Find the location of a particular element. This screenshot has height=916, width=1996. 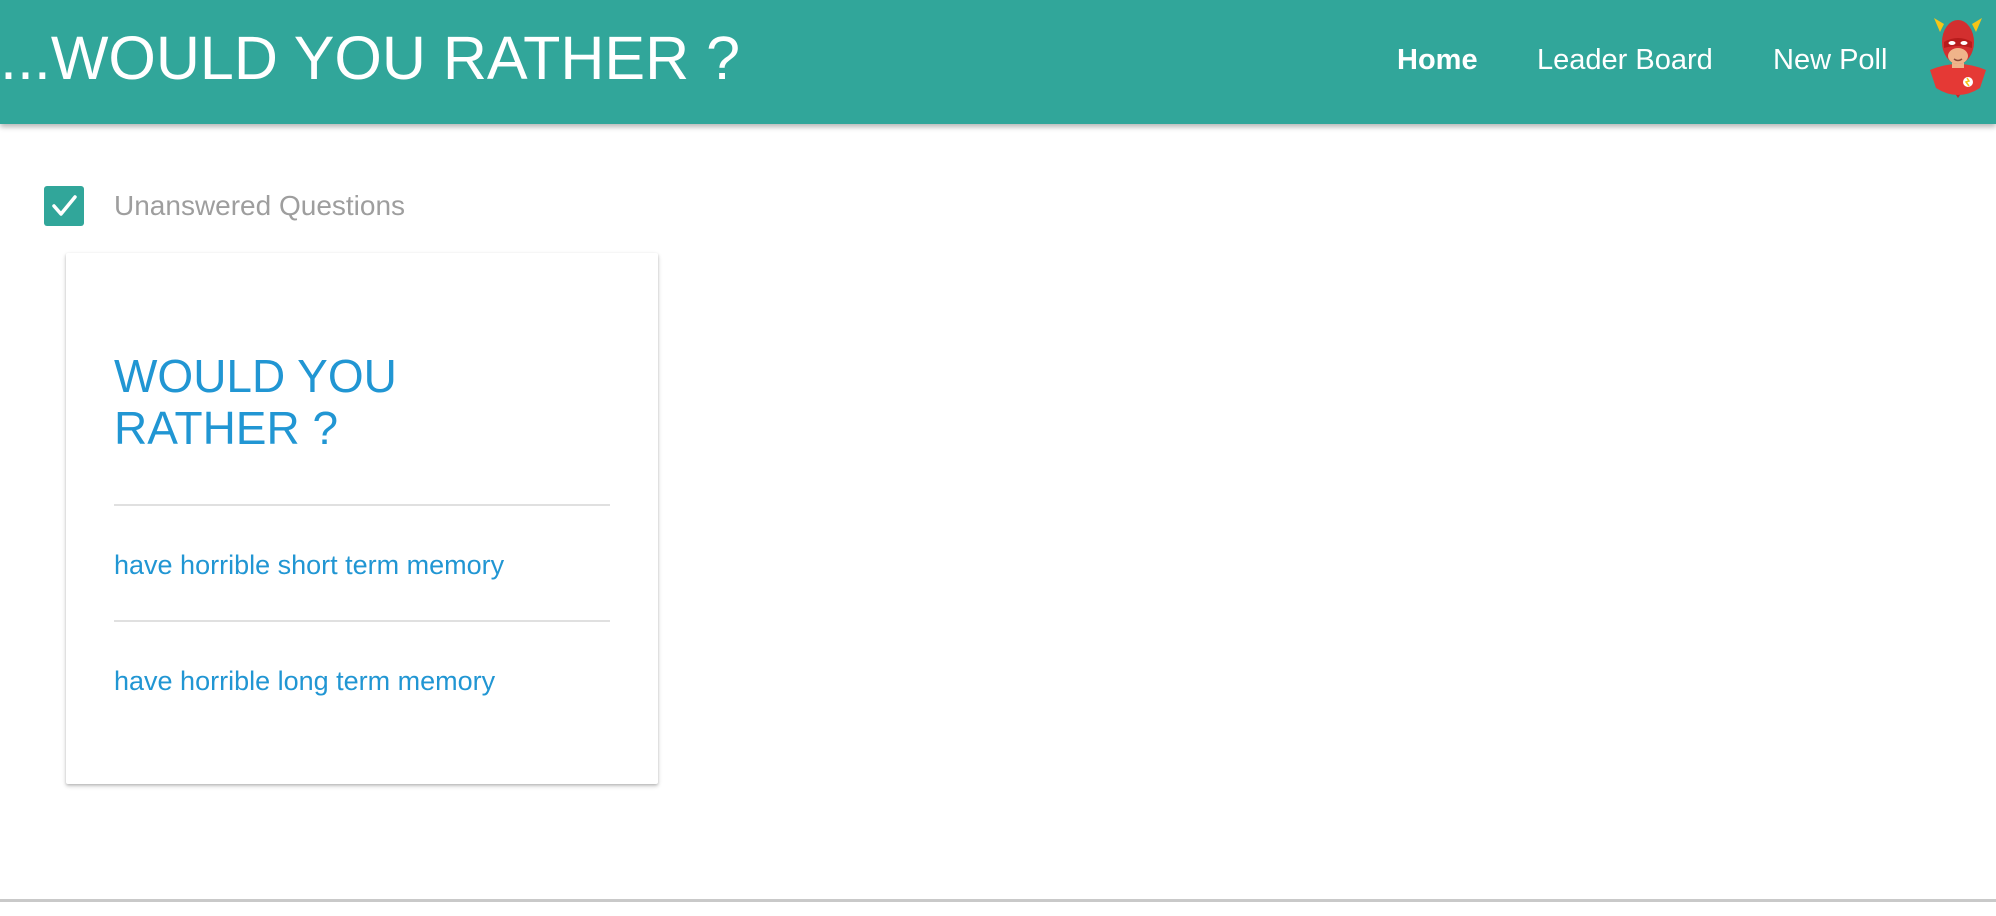

unanswered-checkbox is located at coordinates (64, 206).